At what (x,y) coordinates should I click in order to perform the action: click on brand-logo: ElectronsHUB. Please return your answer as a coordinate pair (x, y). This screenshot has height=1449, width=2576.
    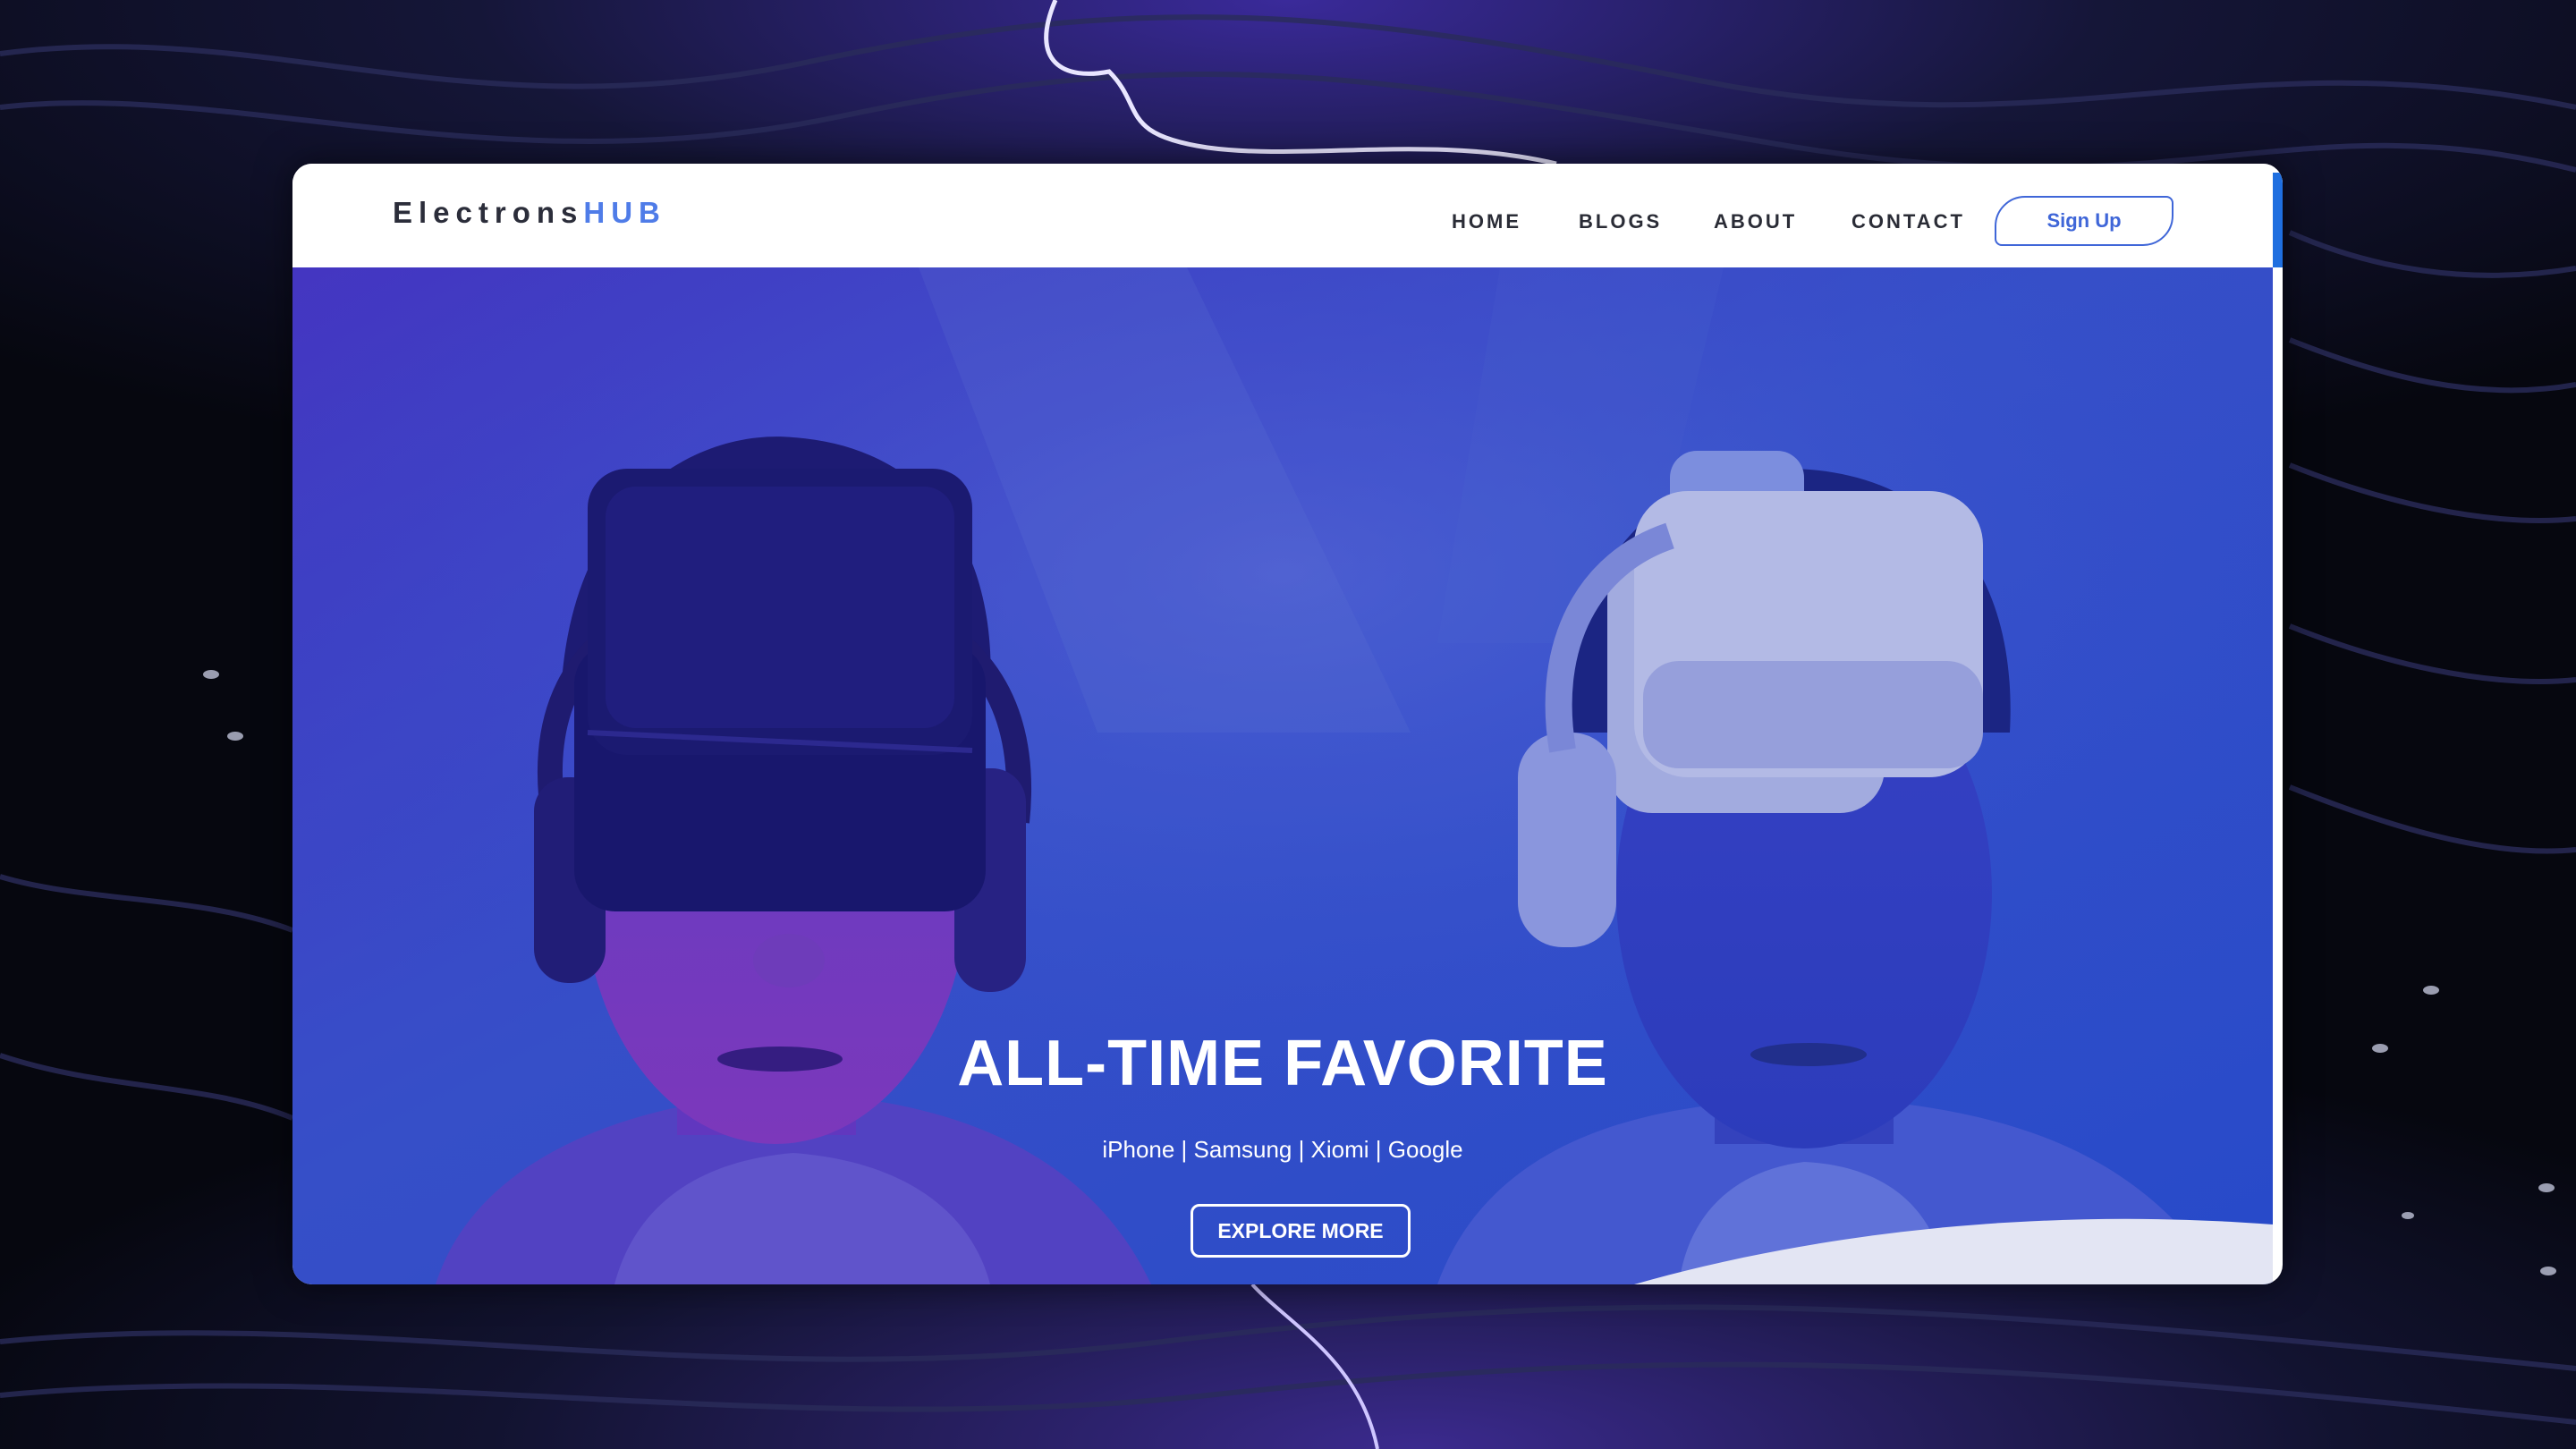
    Looking at the image, I should click on (529, 213).